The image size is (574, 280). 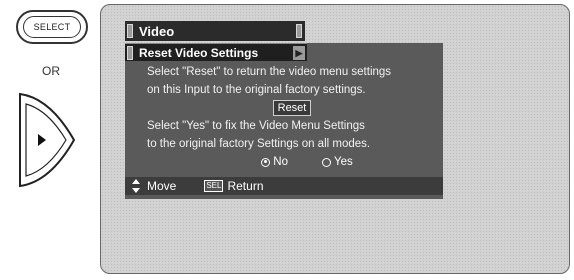 I want to click on radio-option-yes: Yes, so click(x=337, y=162).